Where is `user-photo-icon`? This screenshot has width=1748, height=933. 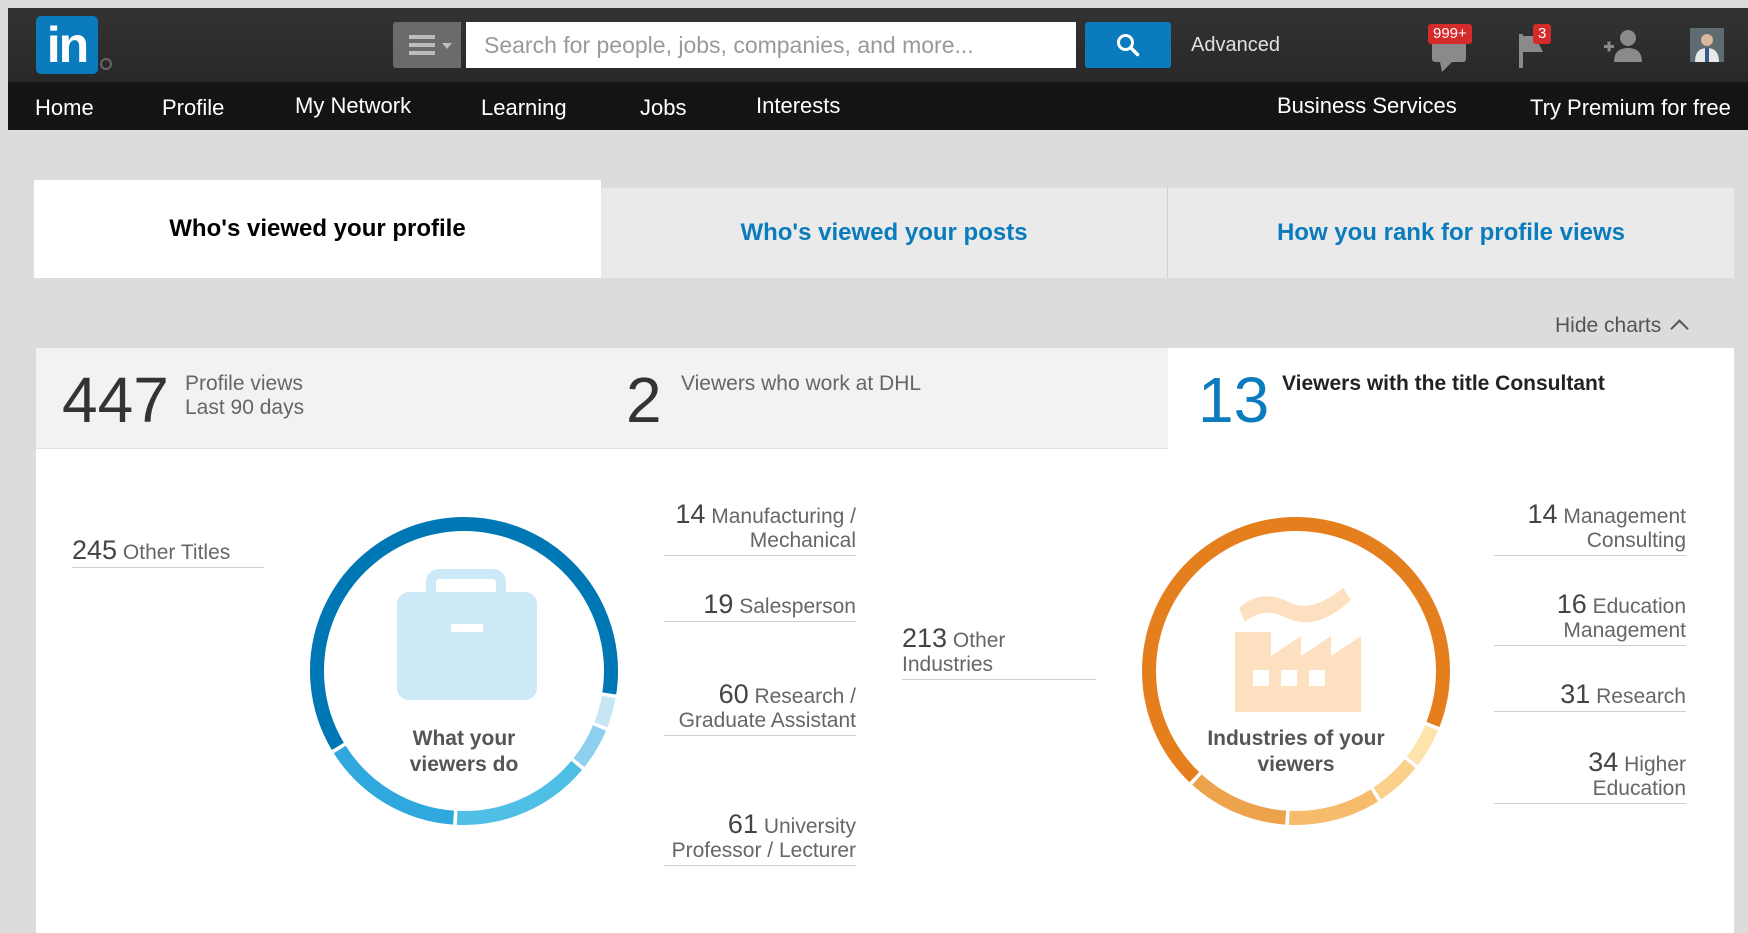
user-photo-icon is located at coordinates (1707, 45).